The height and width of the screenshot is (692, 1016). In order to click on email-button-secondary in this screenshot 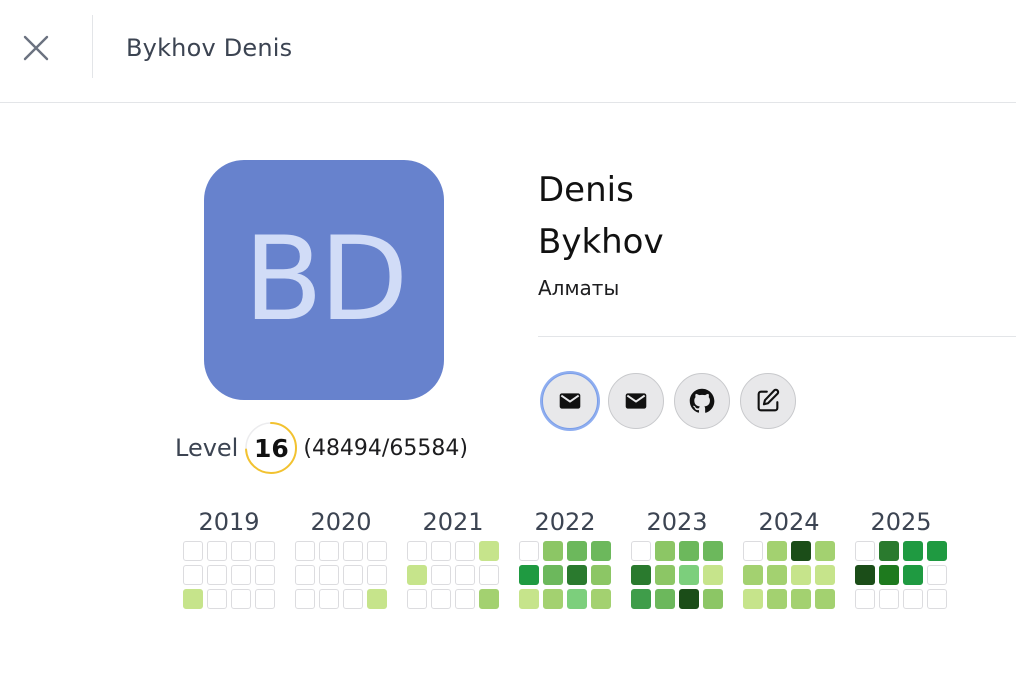, I will do `click(636, 401)`.